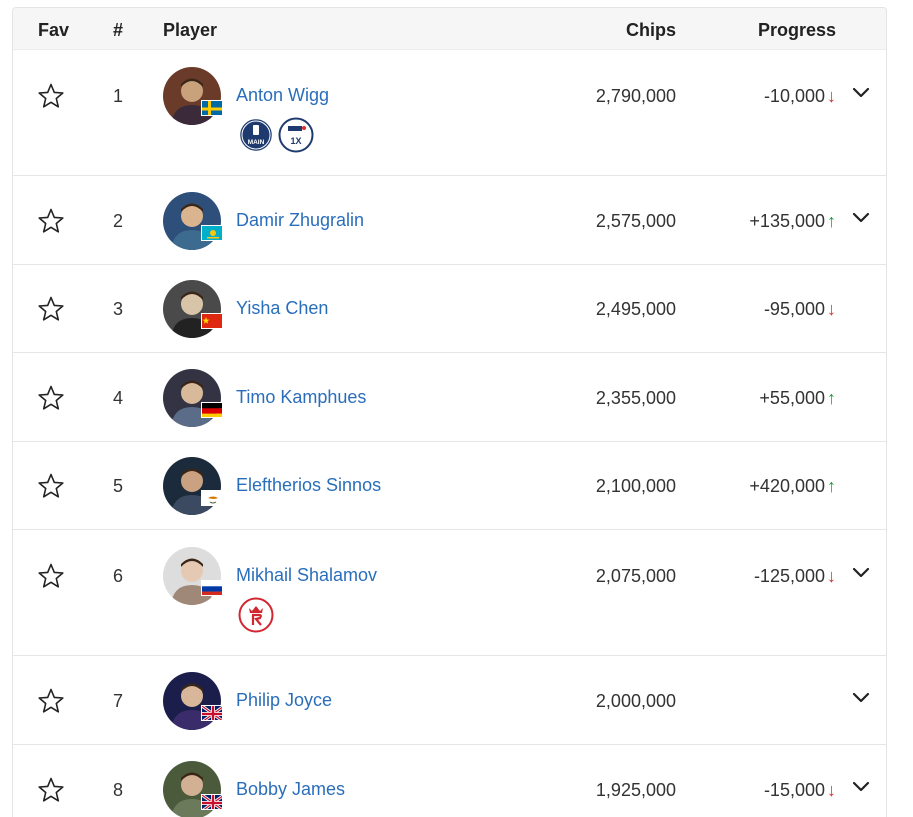 This screenshot has width=913, height=817. Describe the element at coordinates (290, 789) in the screenshot. I see `player-name-link: Bobby James` at that location.